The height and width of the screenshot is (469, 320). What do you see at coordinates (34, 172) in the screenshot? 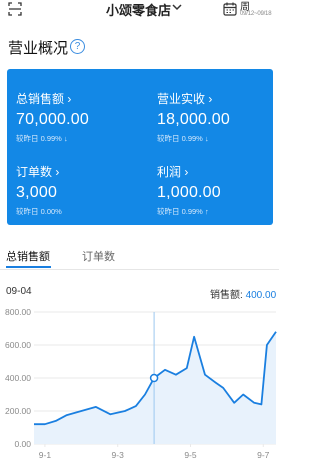
I see `metric-label: 订单数` at bounding box center [34, 172].